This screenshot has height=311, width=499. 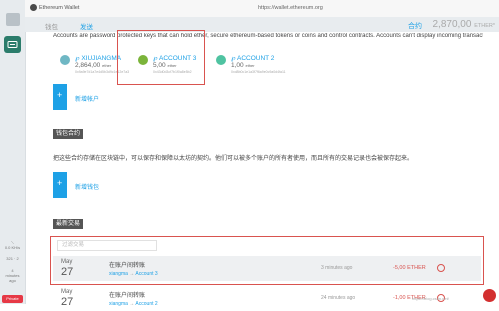 I want to click on new-account-button: +, so click(x=60, y=97).